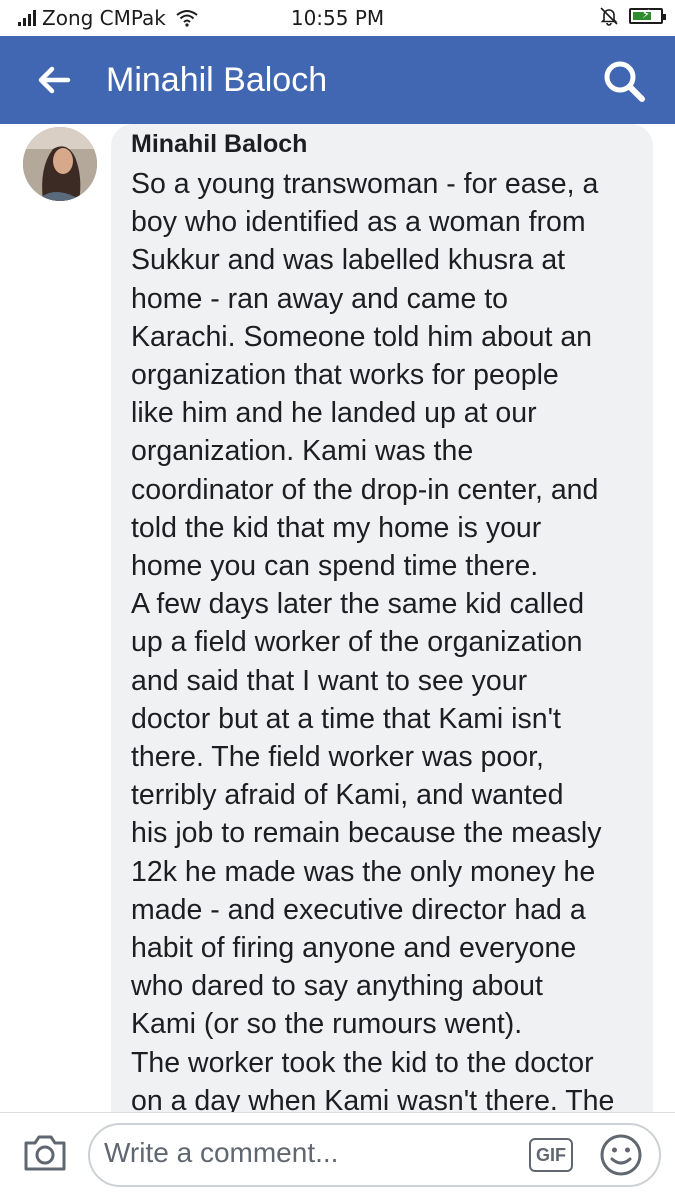 The width and height of the screenshot is (675, 1201). Describe the element at coordinates (365, 184) in the screenshot. I see `comment-line: So a young transwoman - for ease, a` at that location.